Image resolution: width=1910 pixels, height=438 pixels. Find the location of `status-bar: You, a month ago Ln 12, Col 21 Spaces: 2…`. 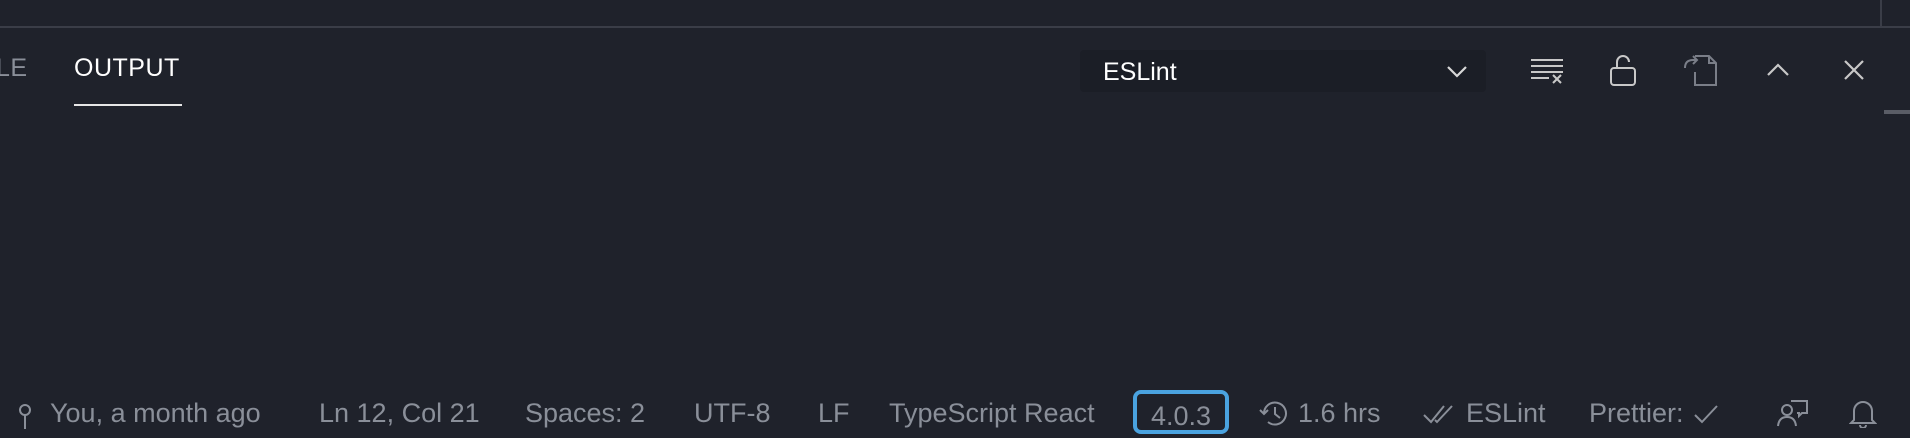

status-bar: You, a month ago Ln 12, Col 21 Spaces: 2… is located at coordinates (955, 414).